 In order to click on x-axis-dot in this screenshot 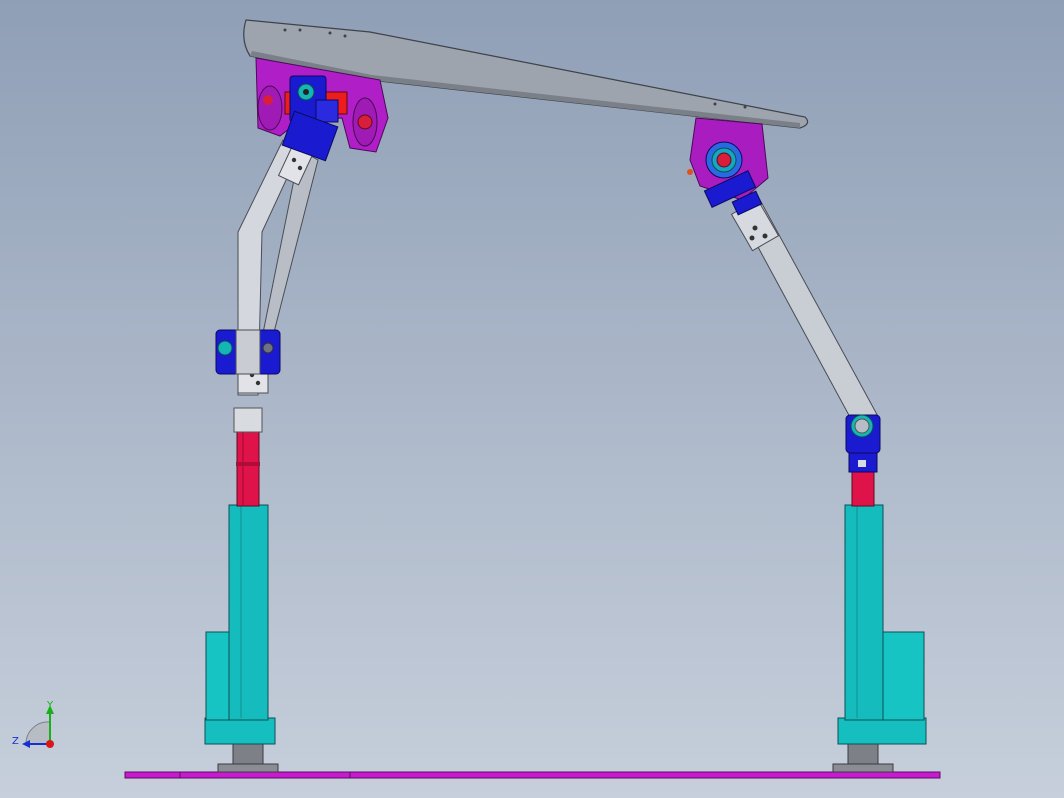, I will do `click(50, 744)`.